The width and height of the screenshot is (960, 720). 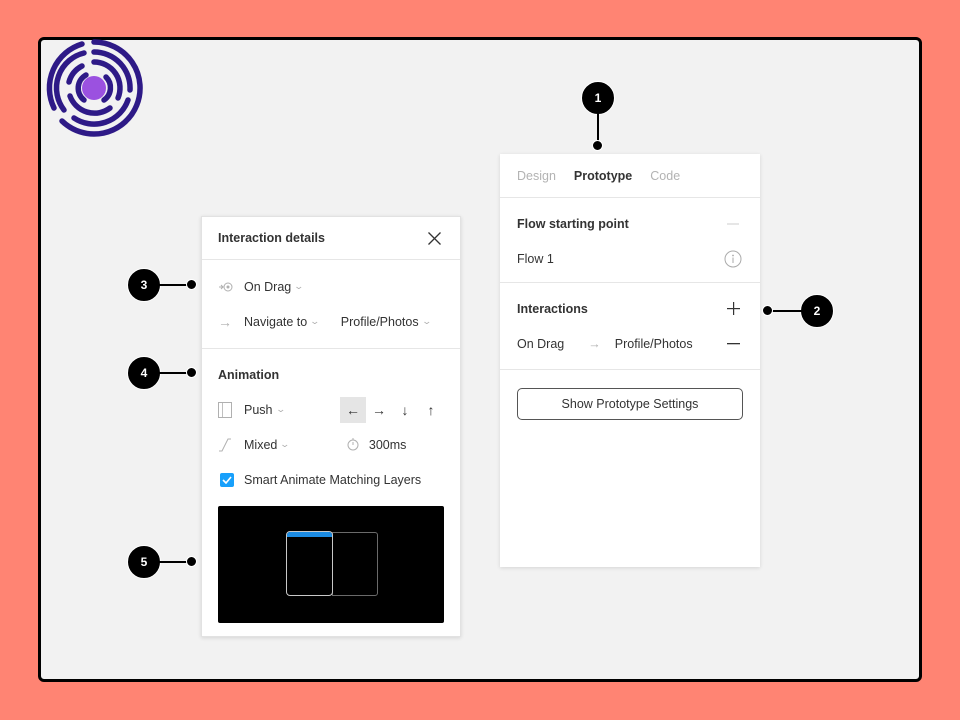 I want to click on easing-dropdown: Mixed ⌄, so click(x=267, y=444).